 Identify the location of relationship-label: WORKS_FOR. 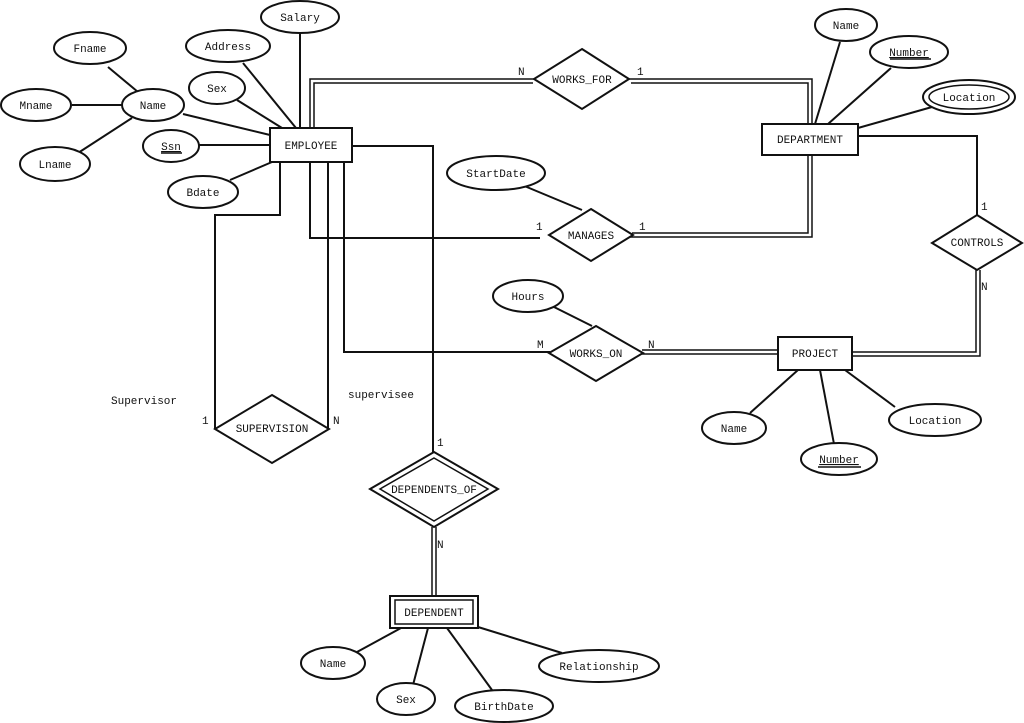
(582, 81).